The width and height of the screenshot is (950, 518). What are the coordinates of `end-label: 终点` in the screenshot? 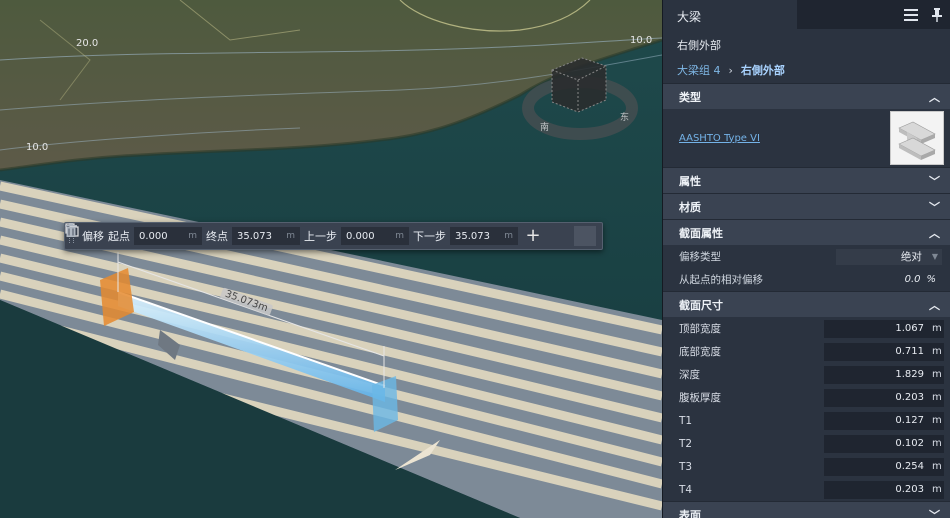 It's located at (217, 236).